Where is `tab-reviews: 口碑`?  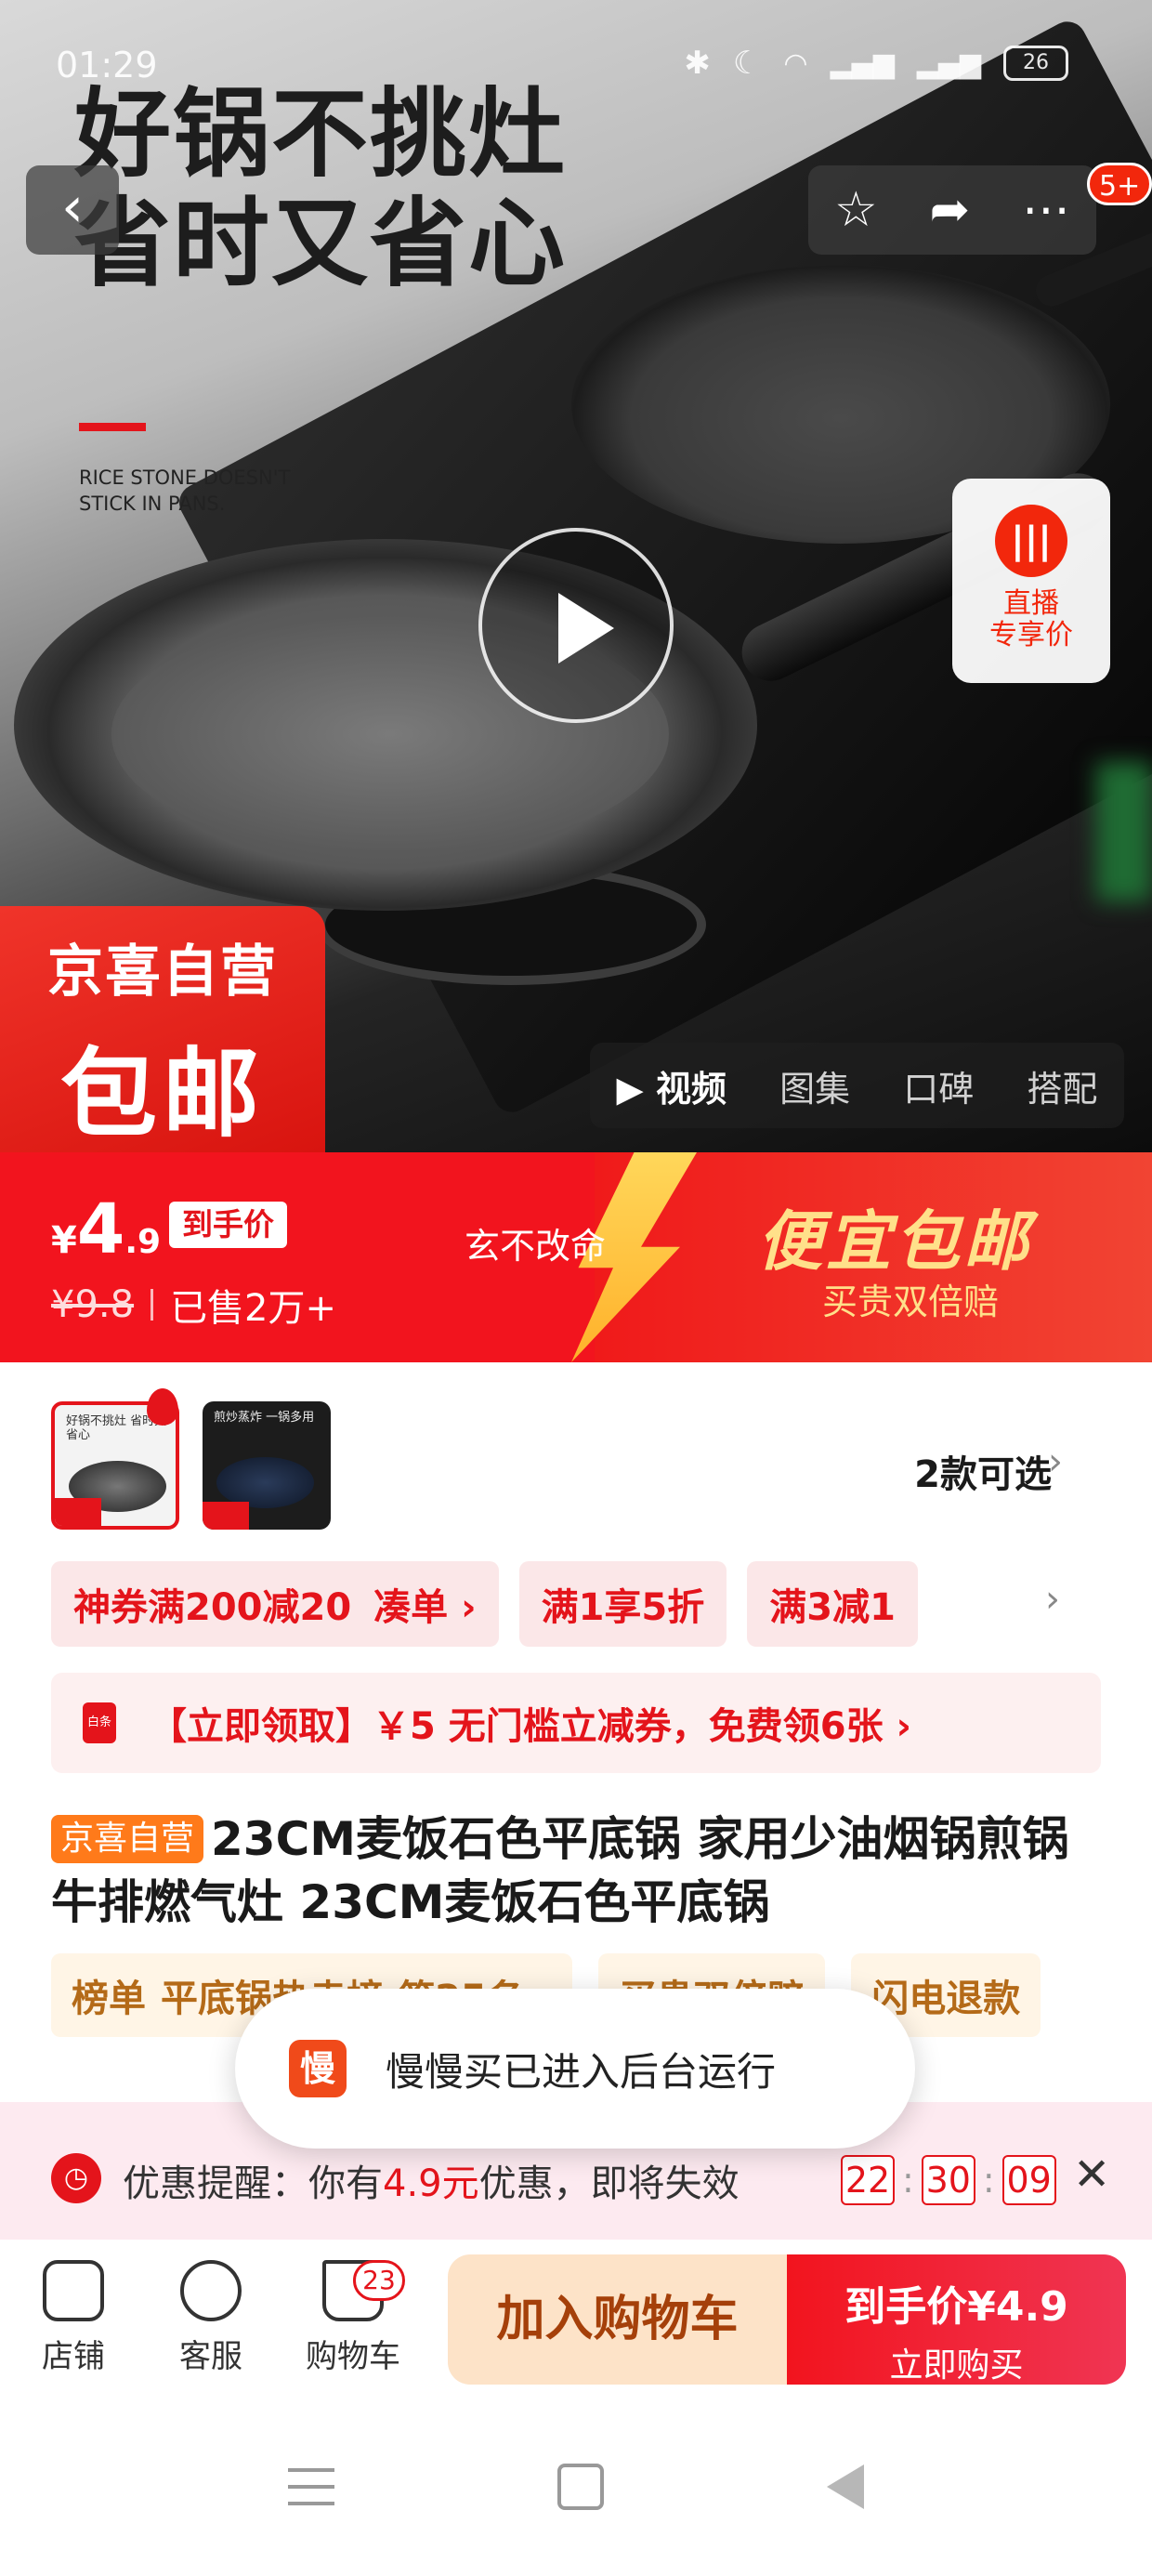 tab-reviews: 口碑 is located at coordinates (938, 1085).